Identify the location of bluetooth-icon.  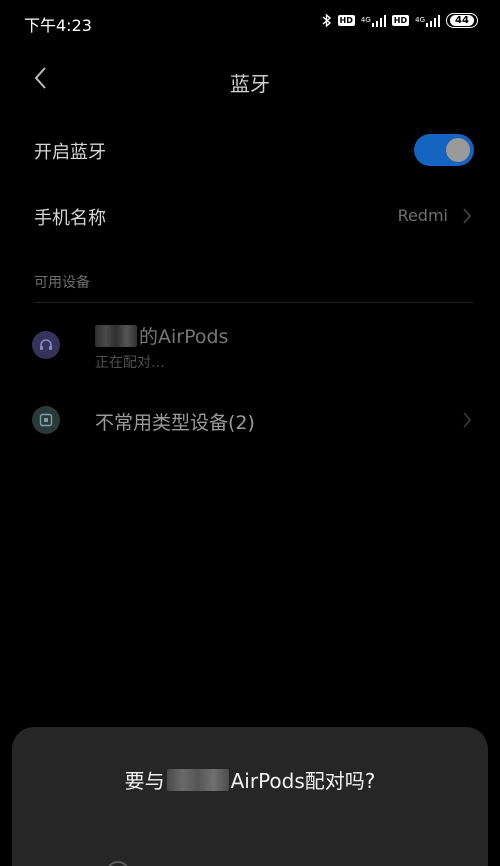
(327, 20).